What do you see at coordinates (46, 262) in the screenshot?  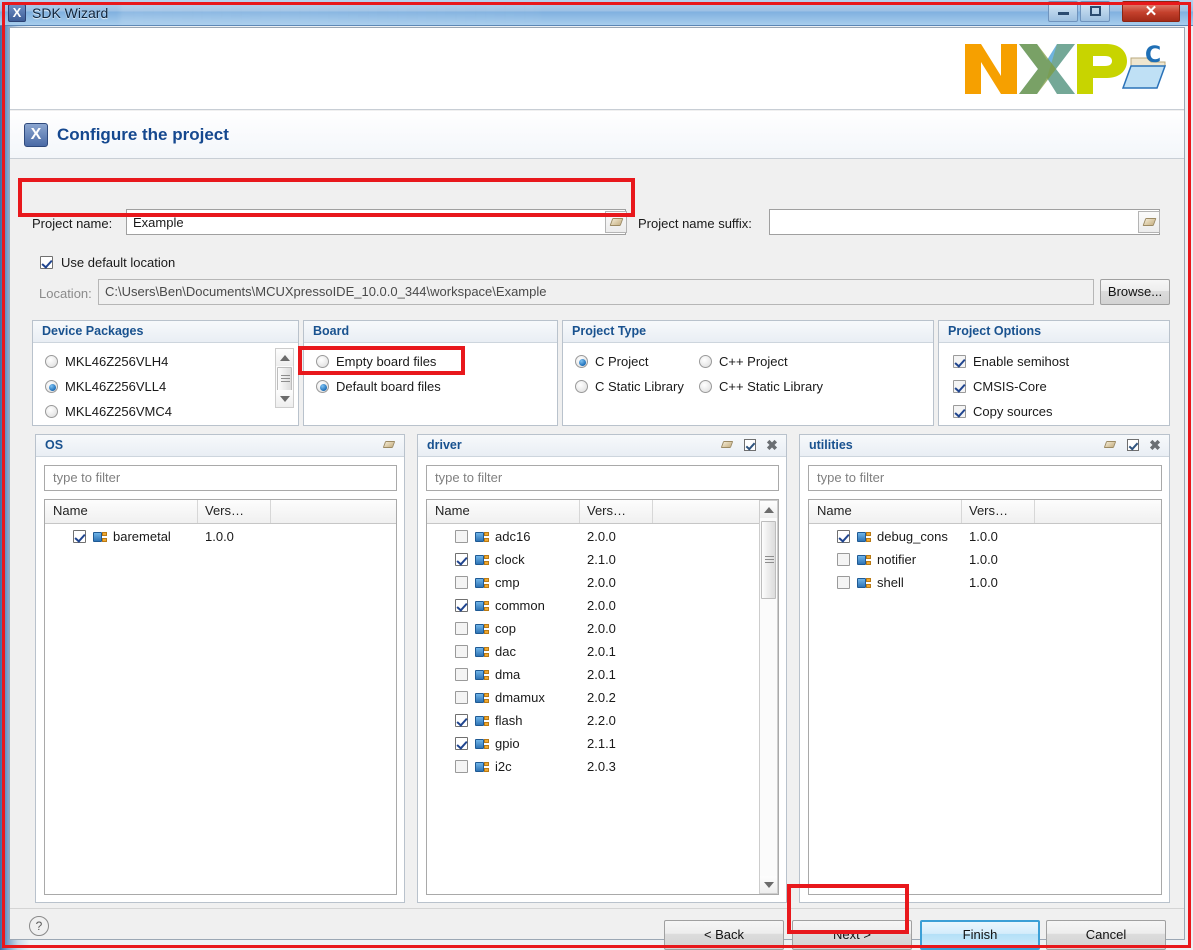 I see `use-default-location-checkbox` at bounding box center [46, 262].